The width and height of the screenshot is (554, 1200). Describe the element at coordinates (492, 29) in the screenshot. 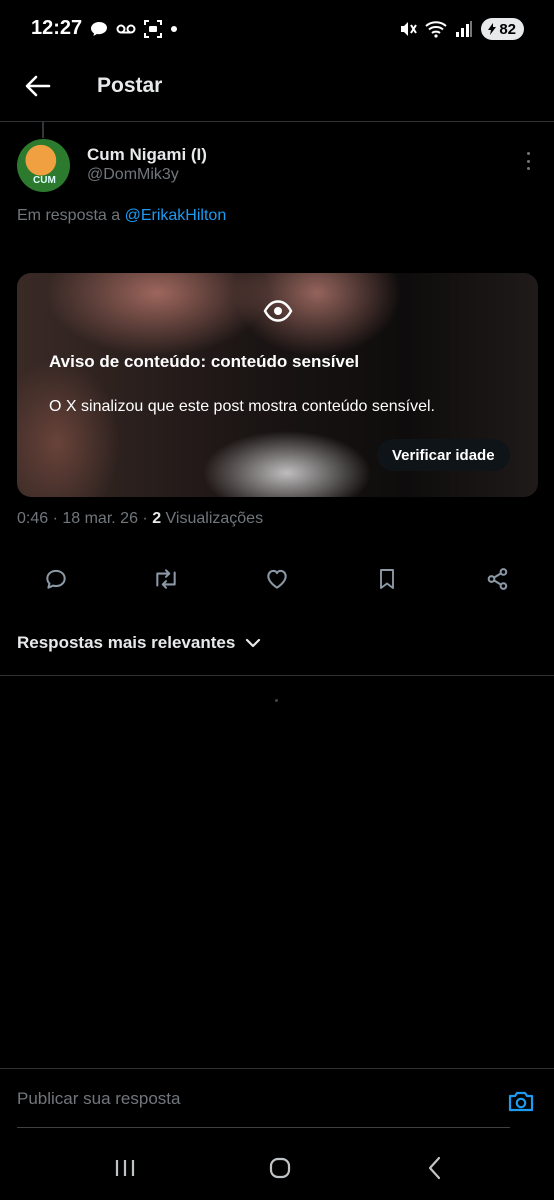

I see `battery-saver-icon` at that location.